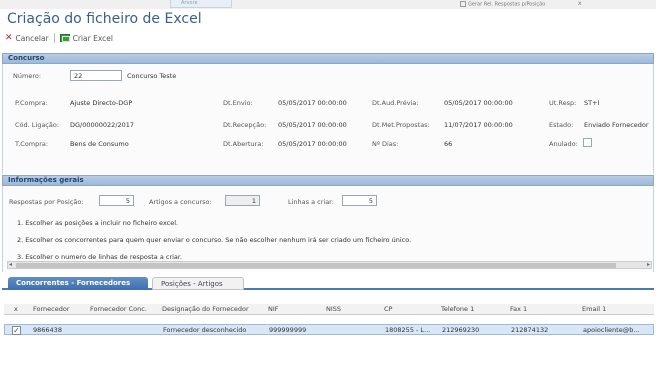 The image size is (656, 371). I want to click on cancel-button: ✕ Cancelar, so click(27, 37).